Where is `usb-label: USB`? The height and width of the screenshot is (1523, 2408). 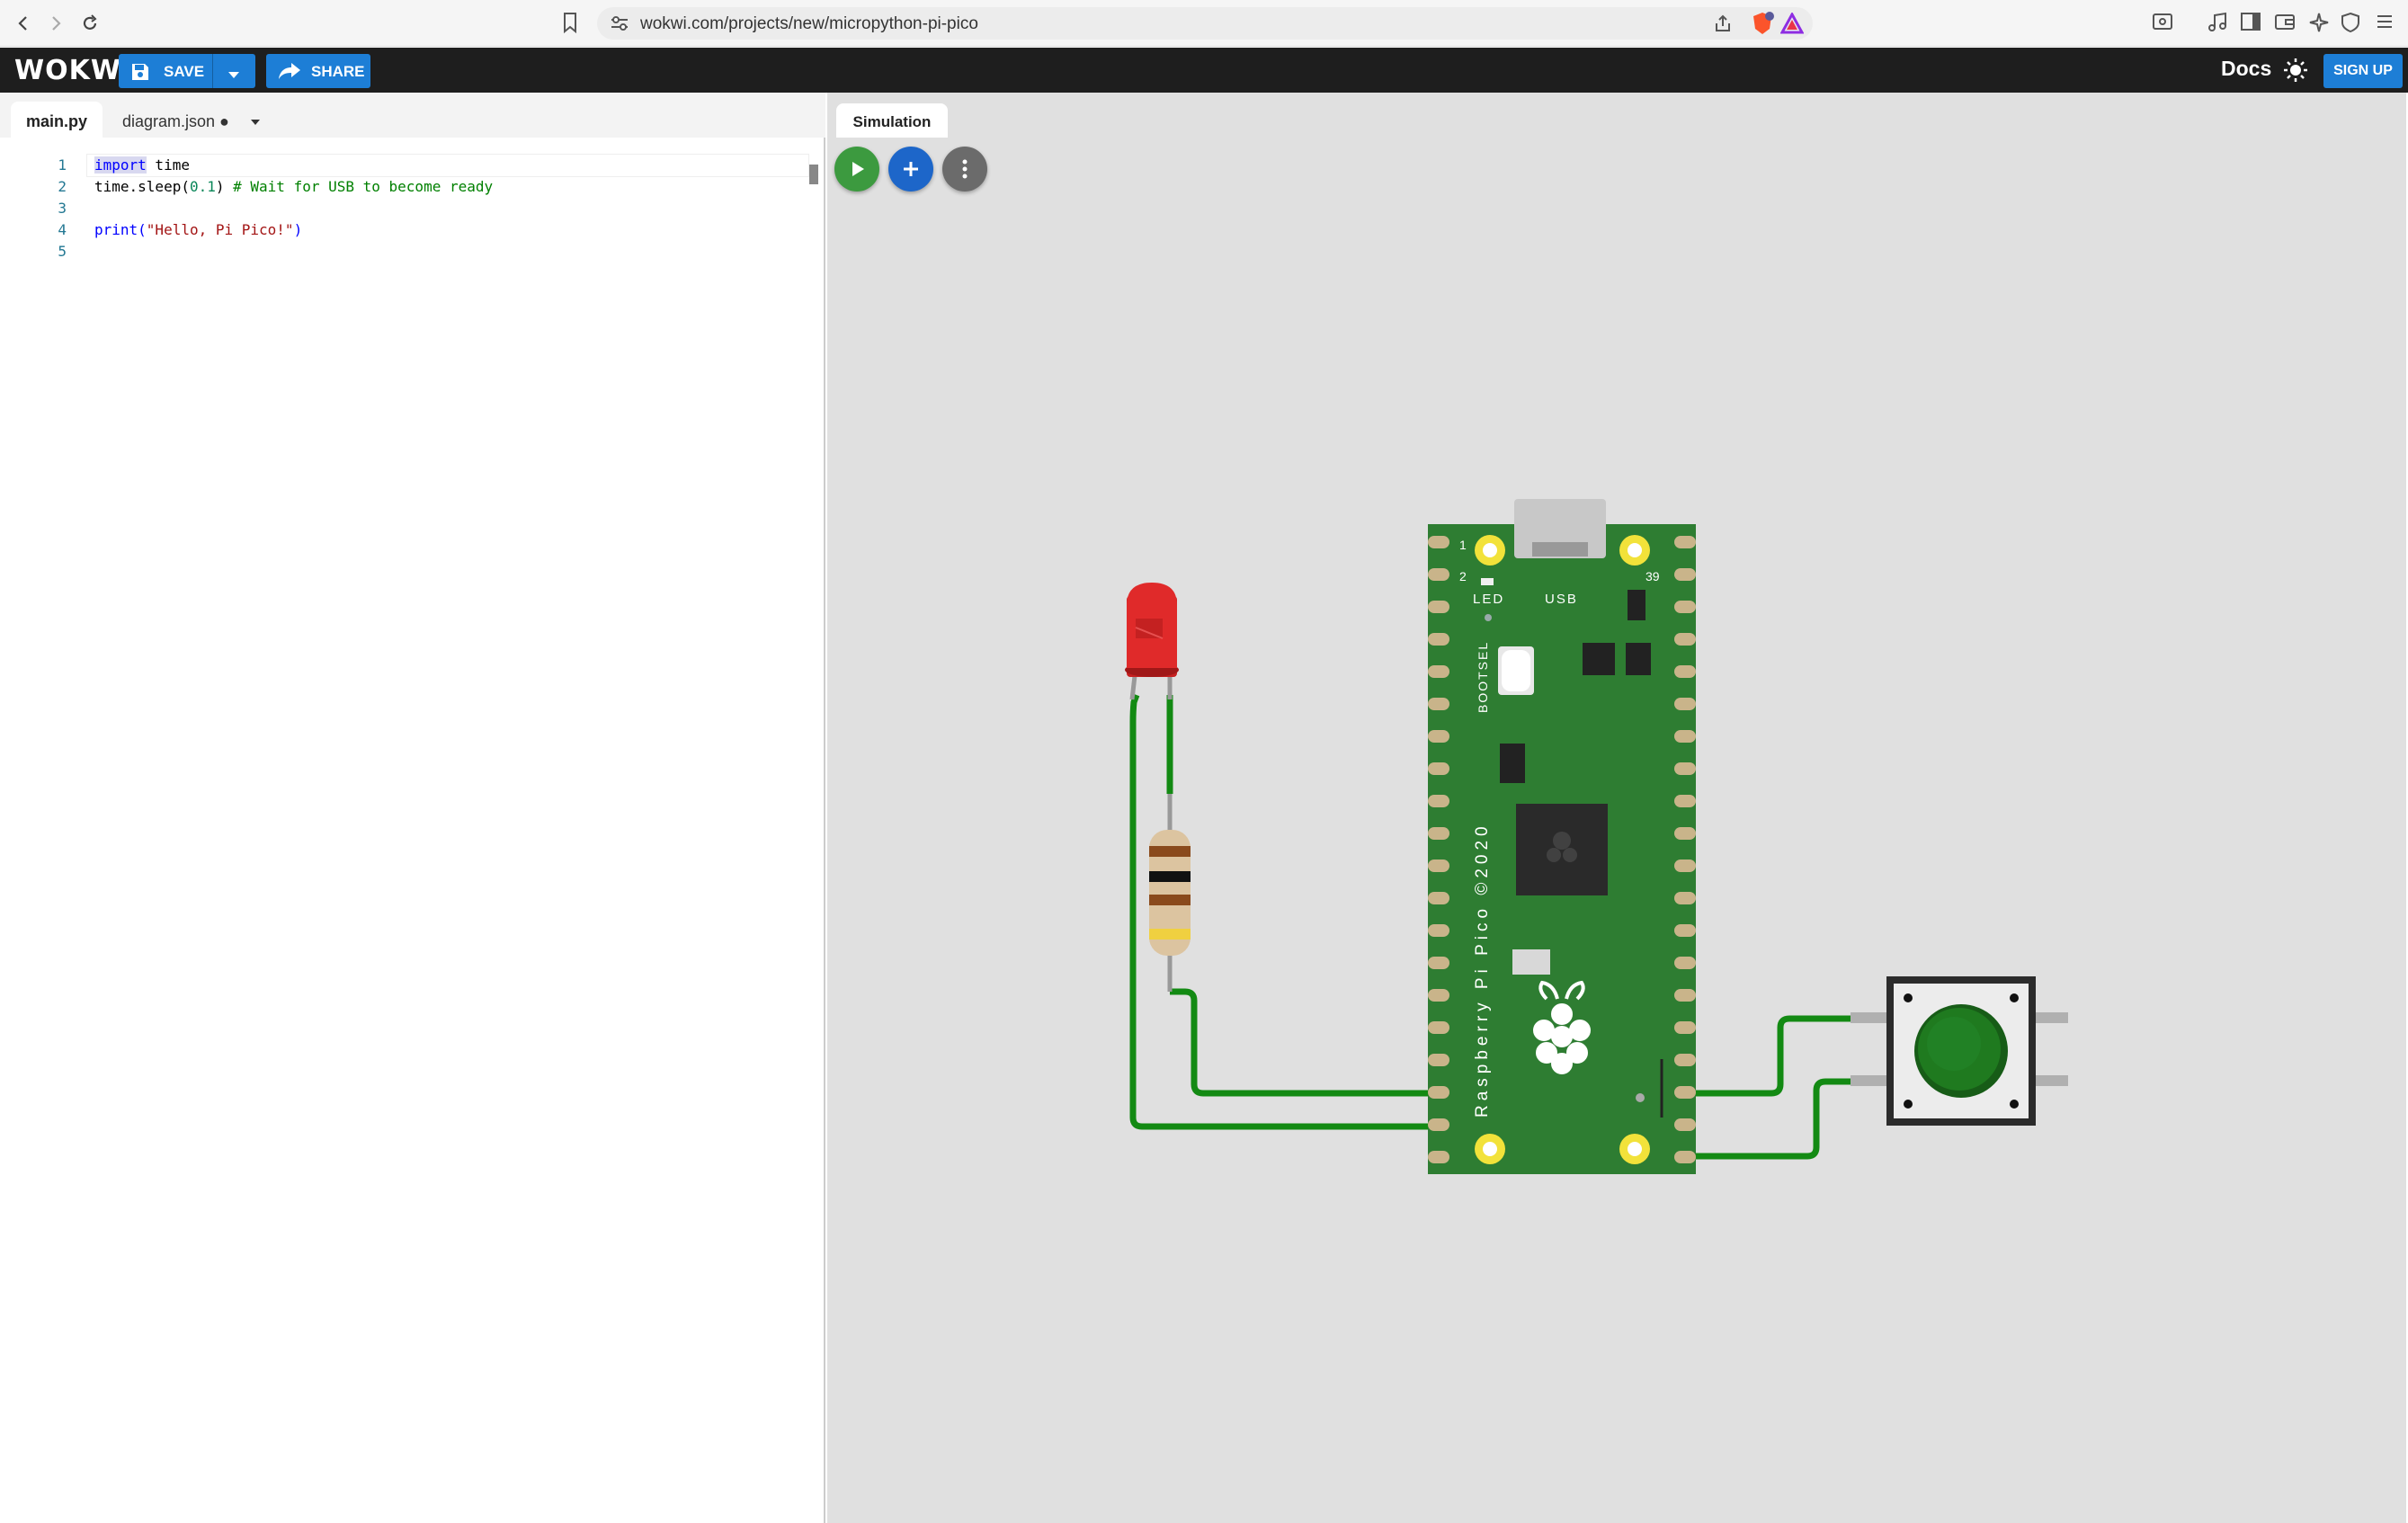
usb-label: USB is located at coordinates (1561, 599).